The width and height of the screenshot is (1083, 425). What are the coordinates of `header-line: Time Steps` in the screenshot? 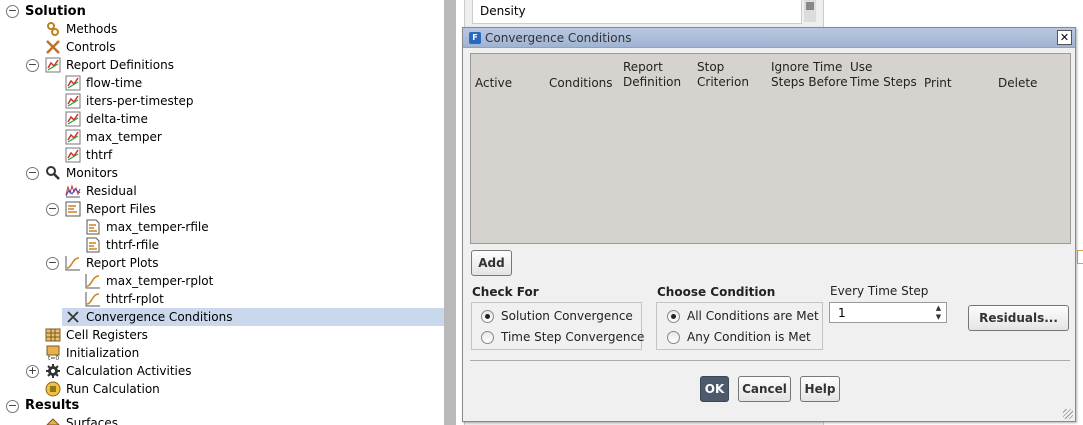 It's located at (883, 82).